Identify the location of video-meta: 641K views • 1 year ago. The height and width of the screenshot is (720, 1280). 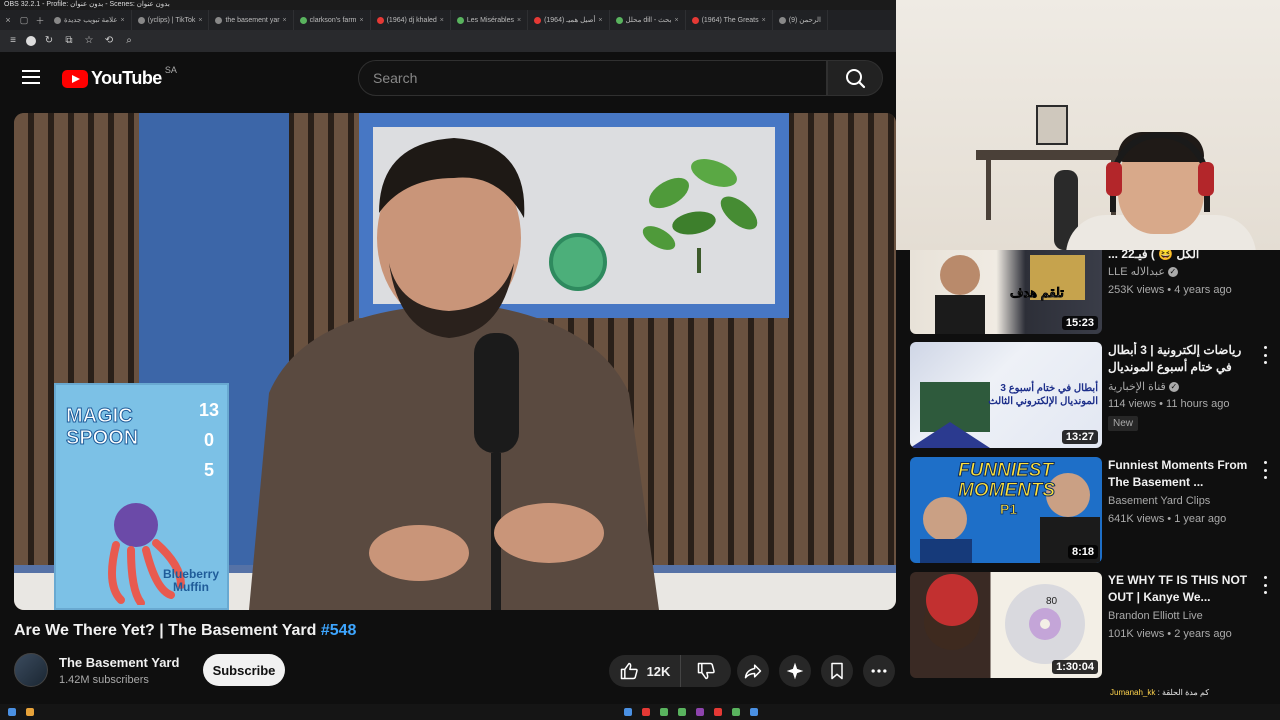
(1167, 519).